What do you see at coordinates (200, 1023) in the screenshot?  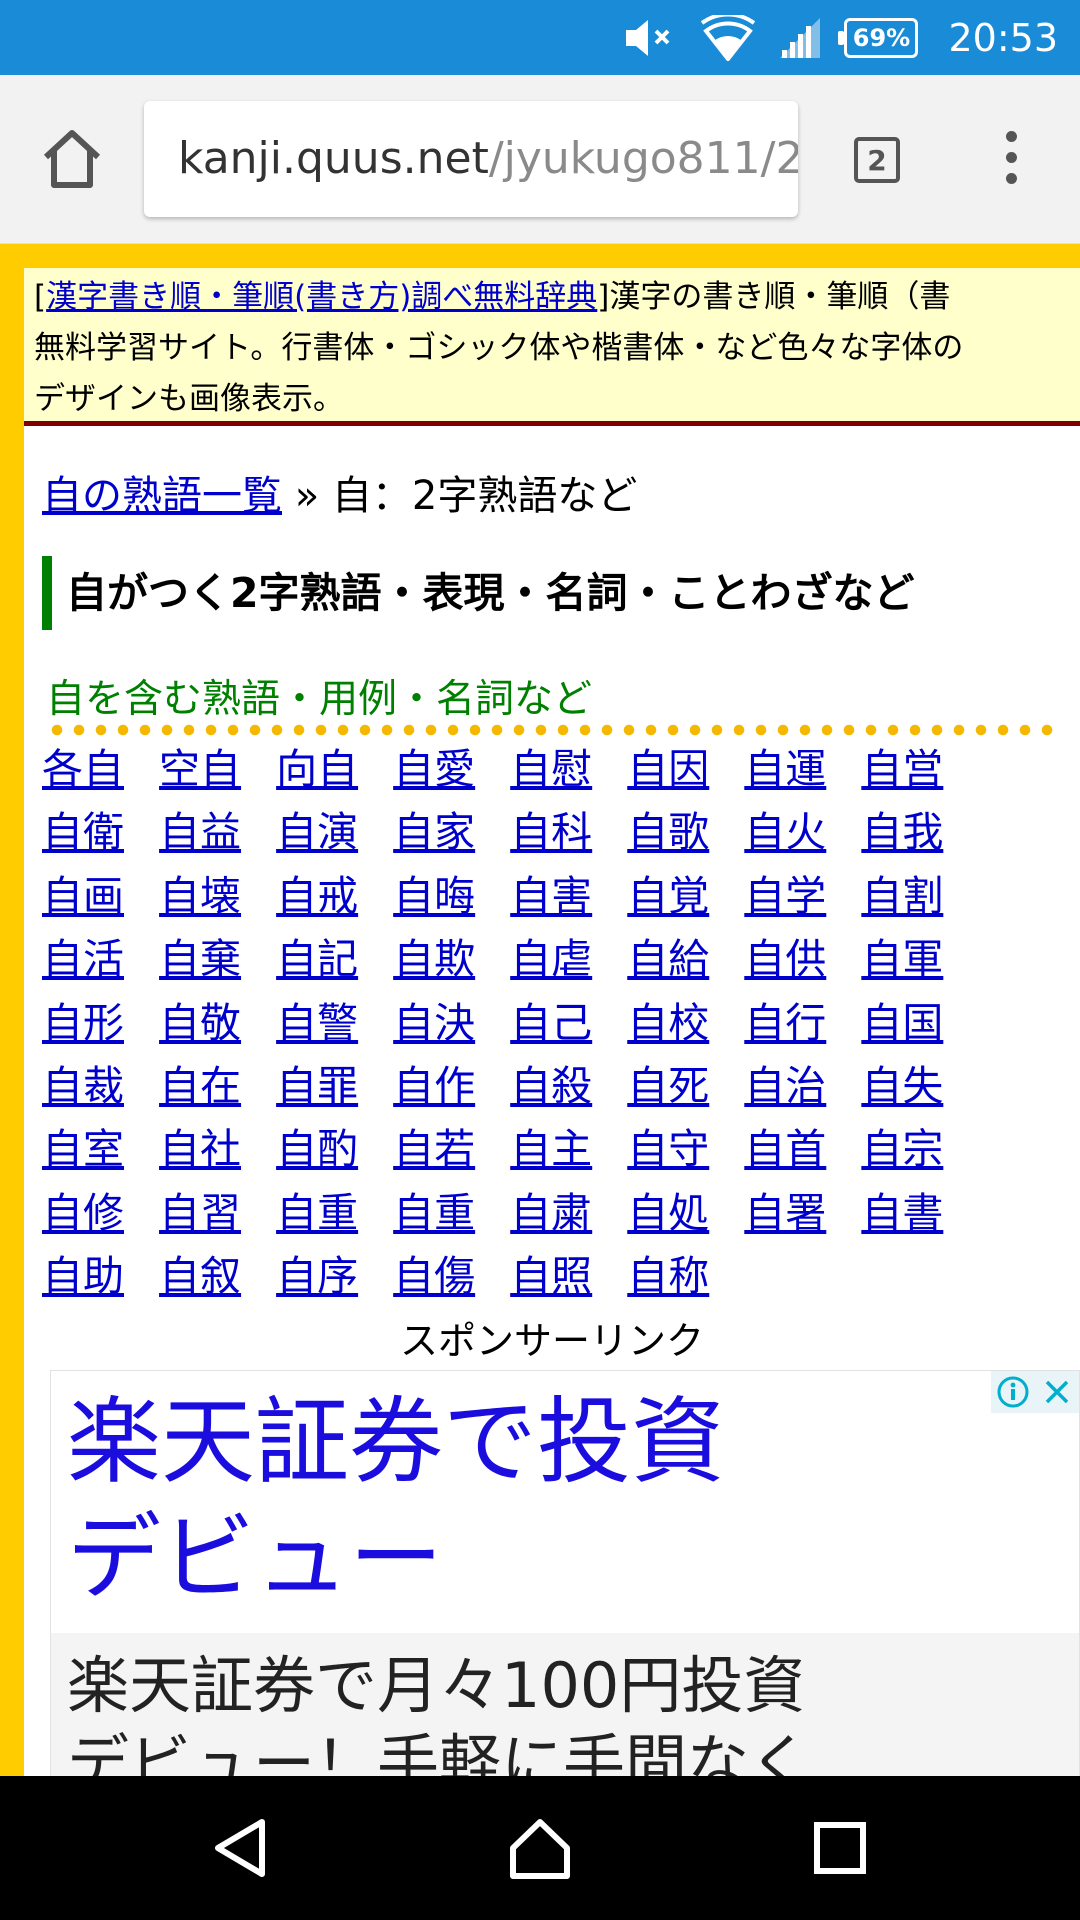 I see `word-link: 自敬` at bounding box center [200, 1023].